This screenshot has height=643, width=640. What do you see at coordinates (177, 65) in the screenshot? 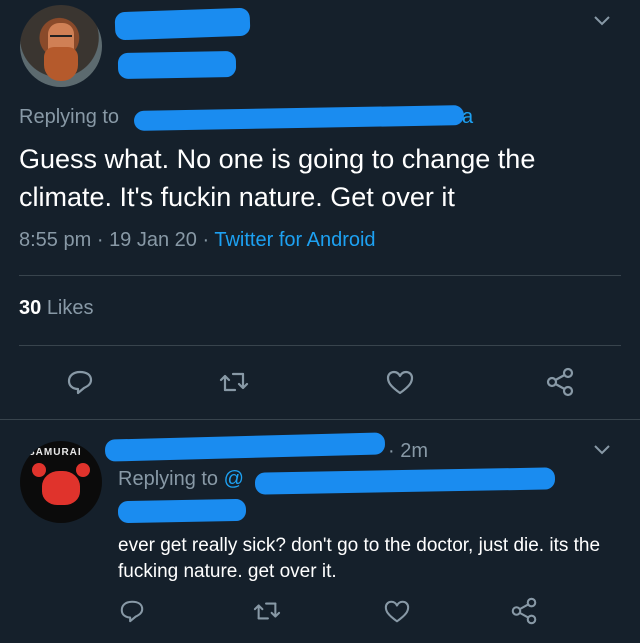
I see `redacted-handle` at bounding box center [177, 65].